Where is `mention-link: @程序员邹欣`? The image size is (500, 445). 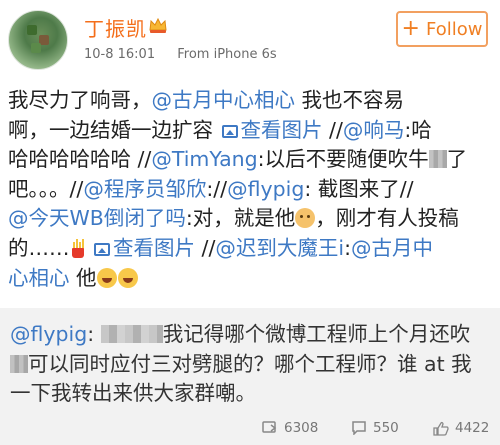 mention-link: @程序员邹欣 is located at coordinates (144, 189).